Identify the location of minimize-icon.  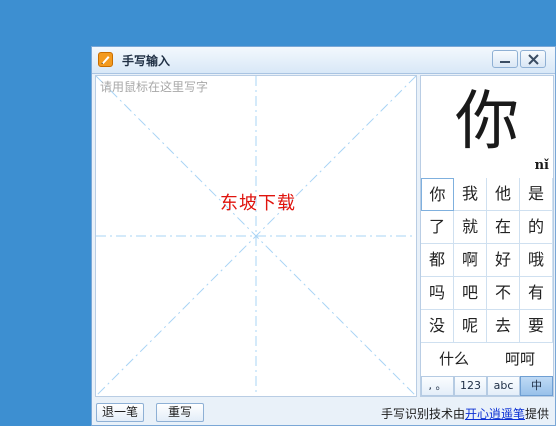
(505, 62).